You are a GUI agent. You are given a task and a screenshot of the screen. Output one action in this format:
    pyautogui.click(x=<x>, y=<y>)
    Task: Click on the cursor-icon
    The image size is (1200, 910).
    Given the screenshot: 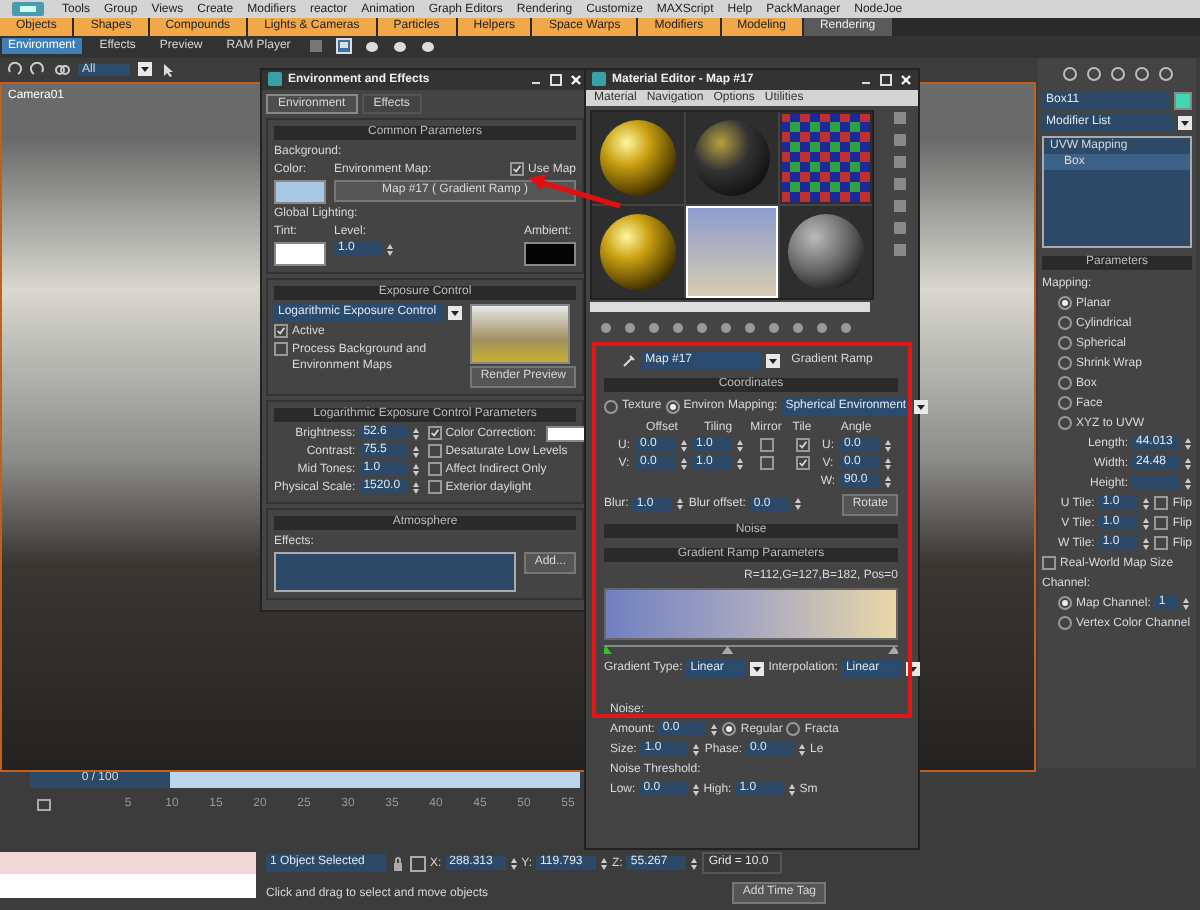 What is the action you would take?
    pyautogui.click(x=168, y=69)
    